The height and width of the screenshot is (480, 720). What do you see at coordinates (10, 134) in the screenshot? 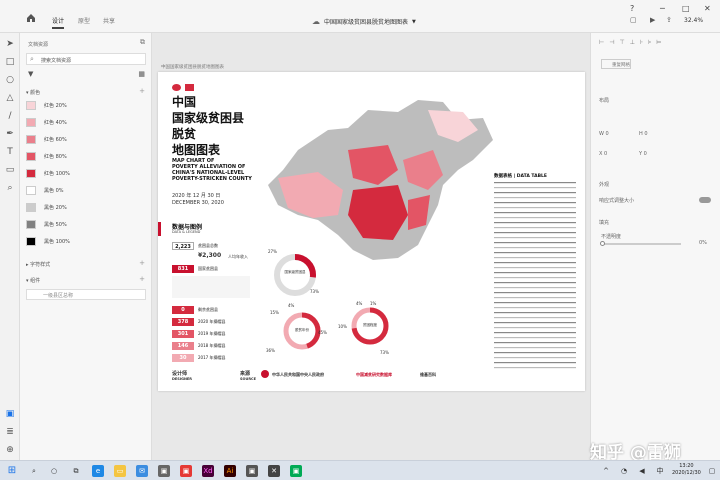
I see `pen-icon: ✒` at bounding box center [10, 134].